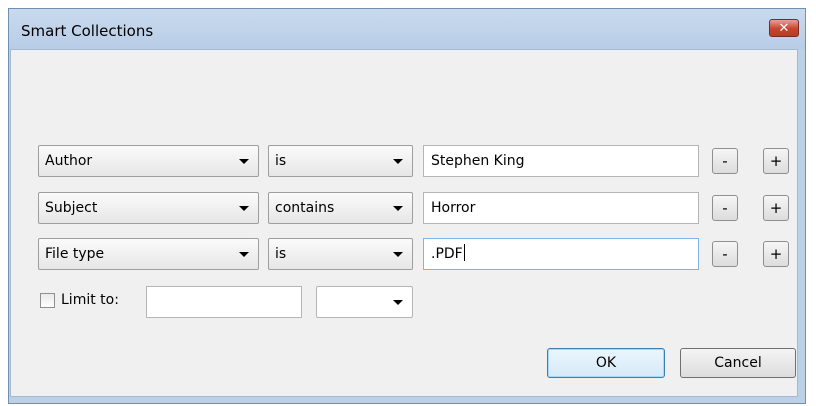 Image resolution: width=816 pixels, height=406 pixels. I want to click on rule-3-field-value: File type, so click(75, 254).